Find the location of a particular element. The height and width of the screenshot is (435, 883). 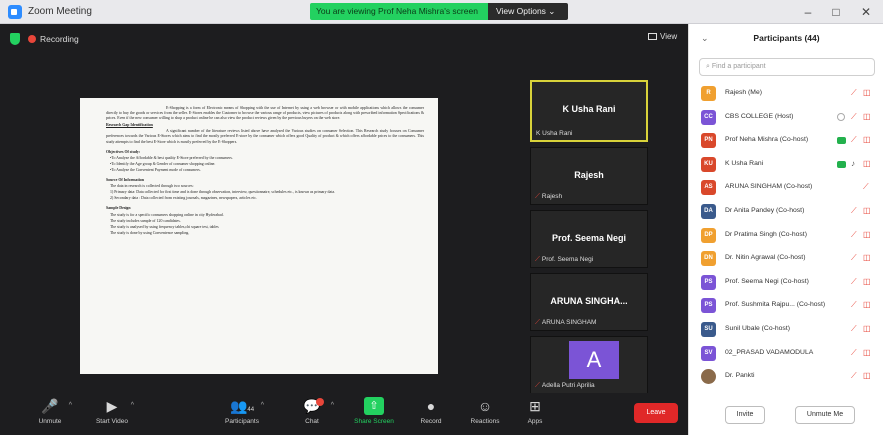

participant-name: K Usha Rani is located at coordinates (744, 163).